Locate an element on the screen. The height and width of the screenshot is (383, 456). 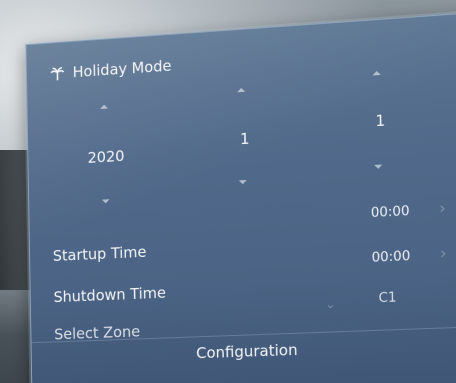
day-value: 1 is located at coordinates (380, 120).